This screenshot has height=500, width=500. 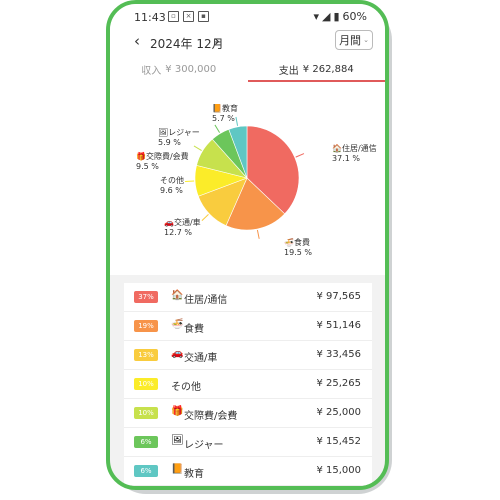 I want to click on list-item: 37% 🏠 住居/通信 ¥ 97,565, so click(x=248, y=297).